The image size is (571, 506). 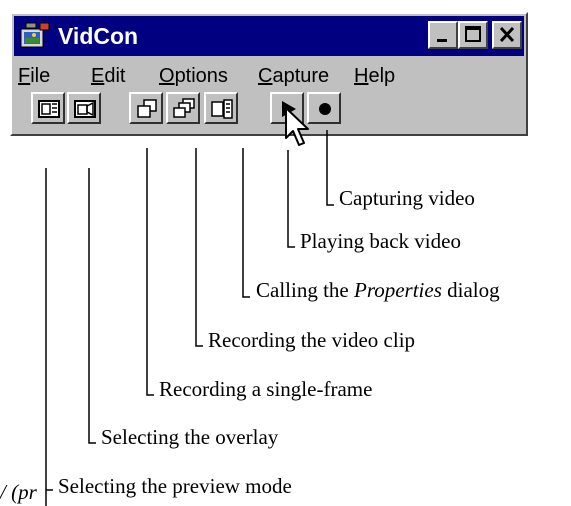 What do you see at coordinates (175, 486) in the screenshot?
I see `callout-preview-mode: Selecting the preview mode` at bounding box center [175, 486].